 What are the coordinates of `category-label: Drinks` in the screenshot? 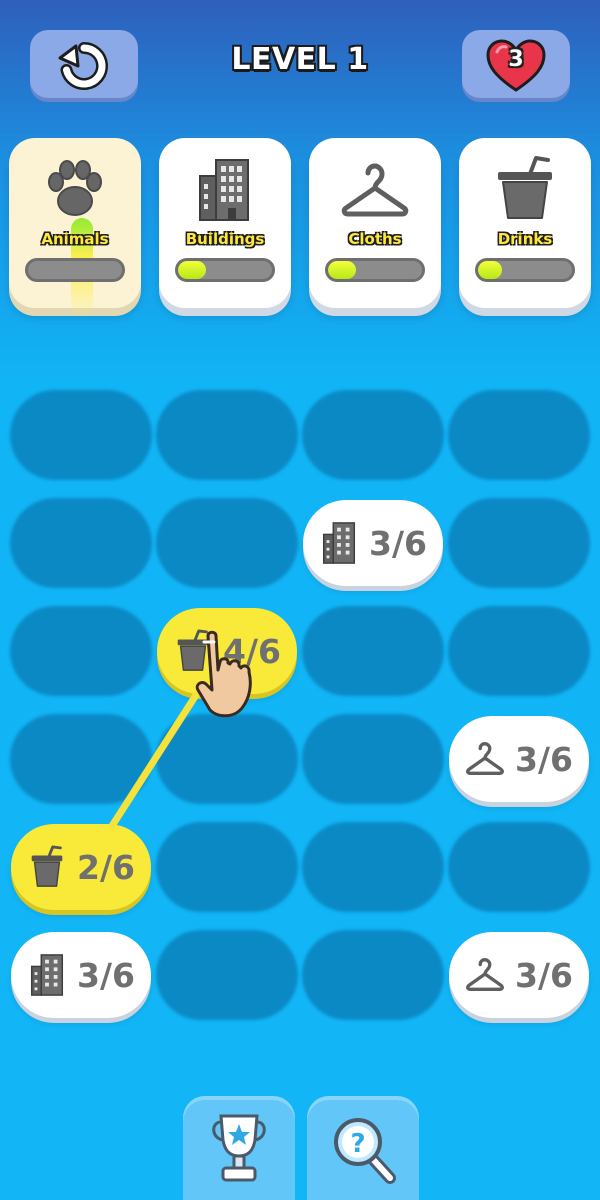 It's located at (525, 239).